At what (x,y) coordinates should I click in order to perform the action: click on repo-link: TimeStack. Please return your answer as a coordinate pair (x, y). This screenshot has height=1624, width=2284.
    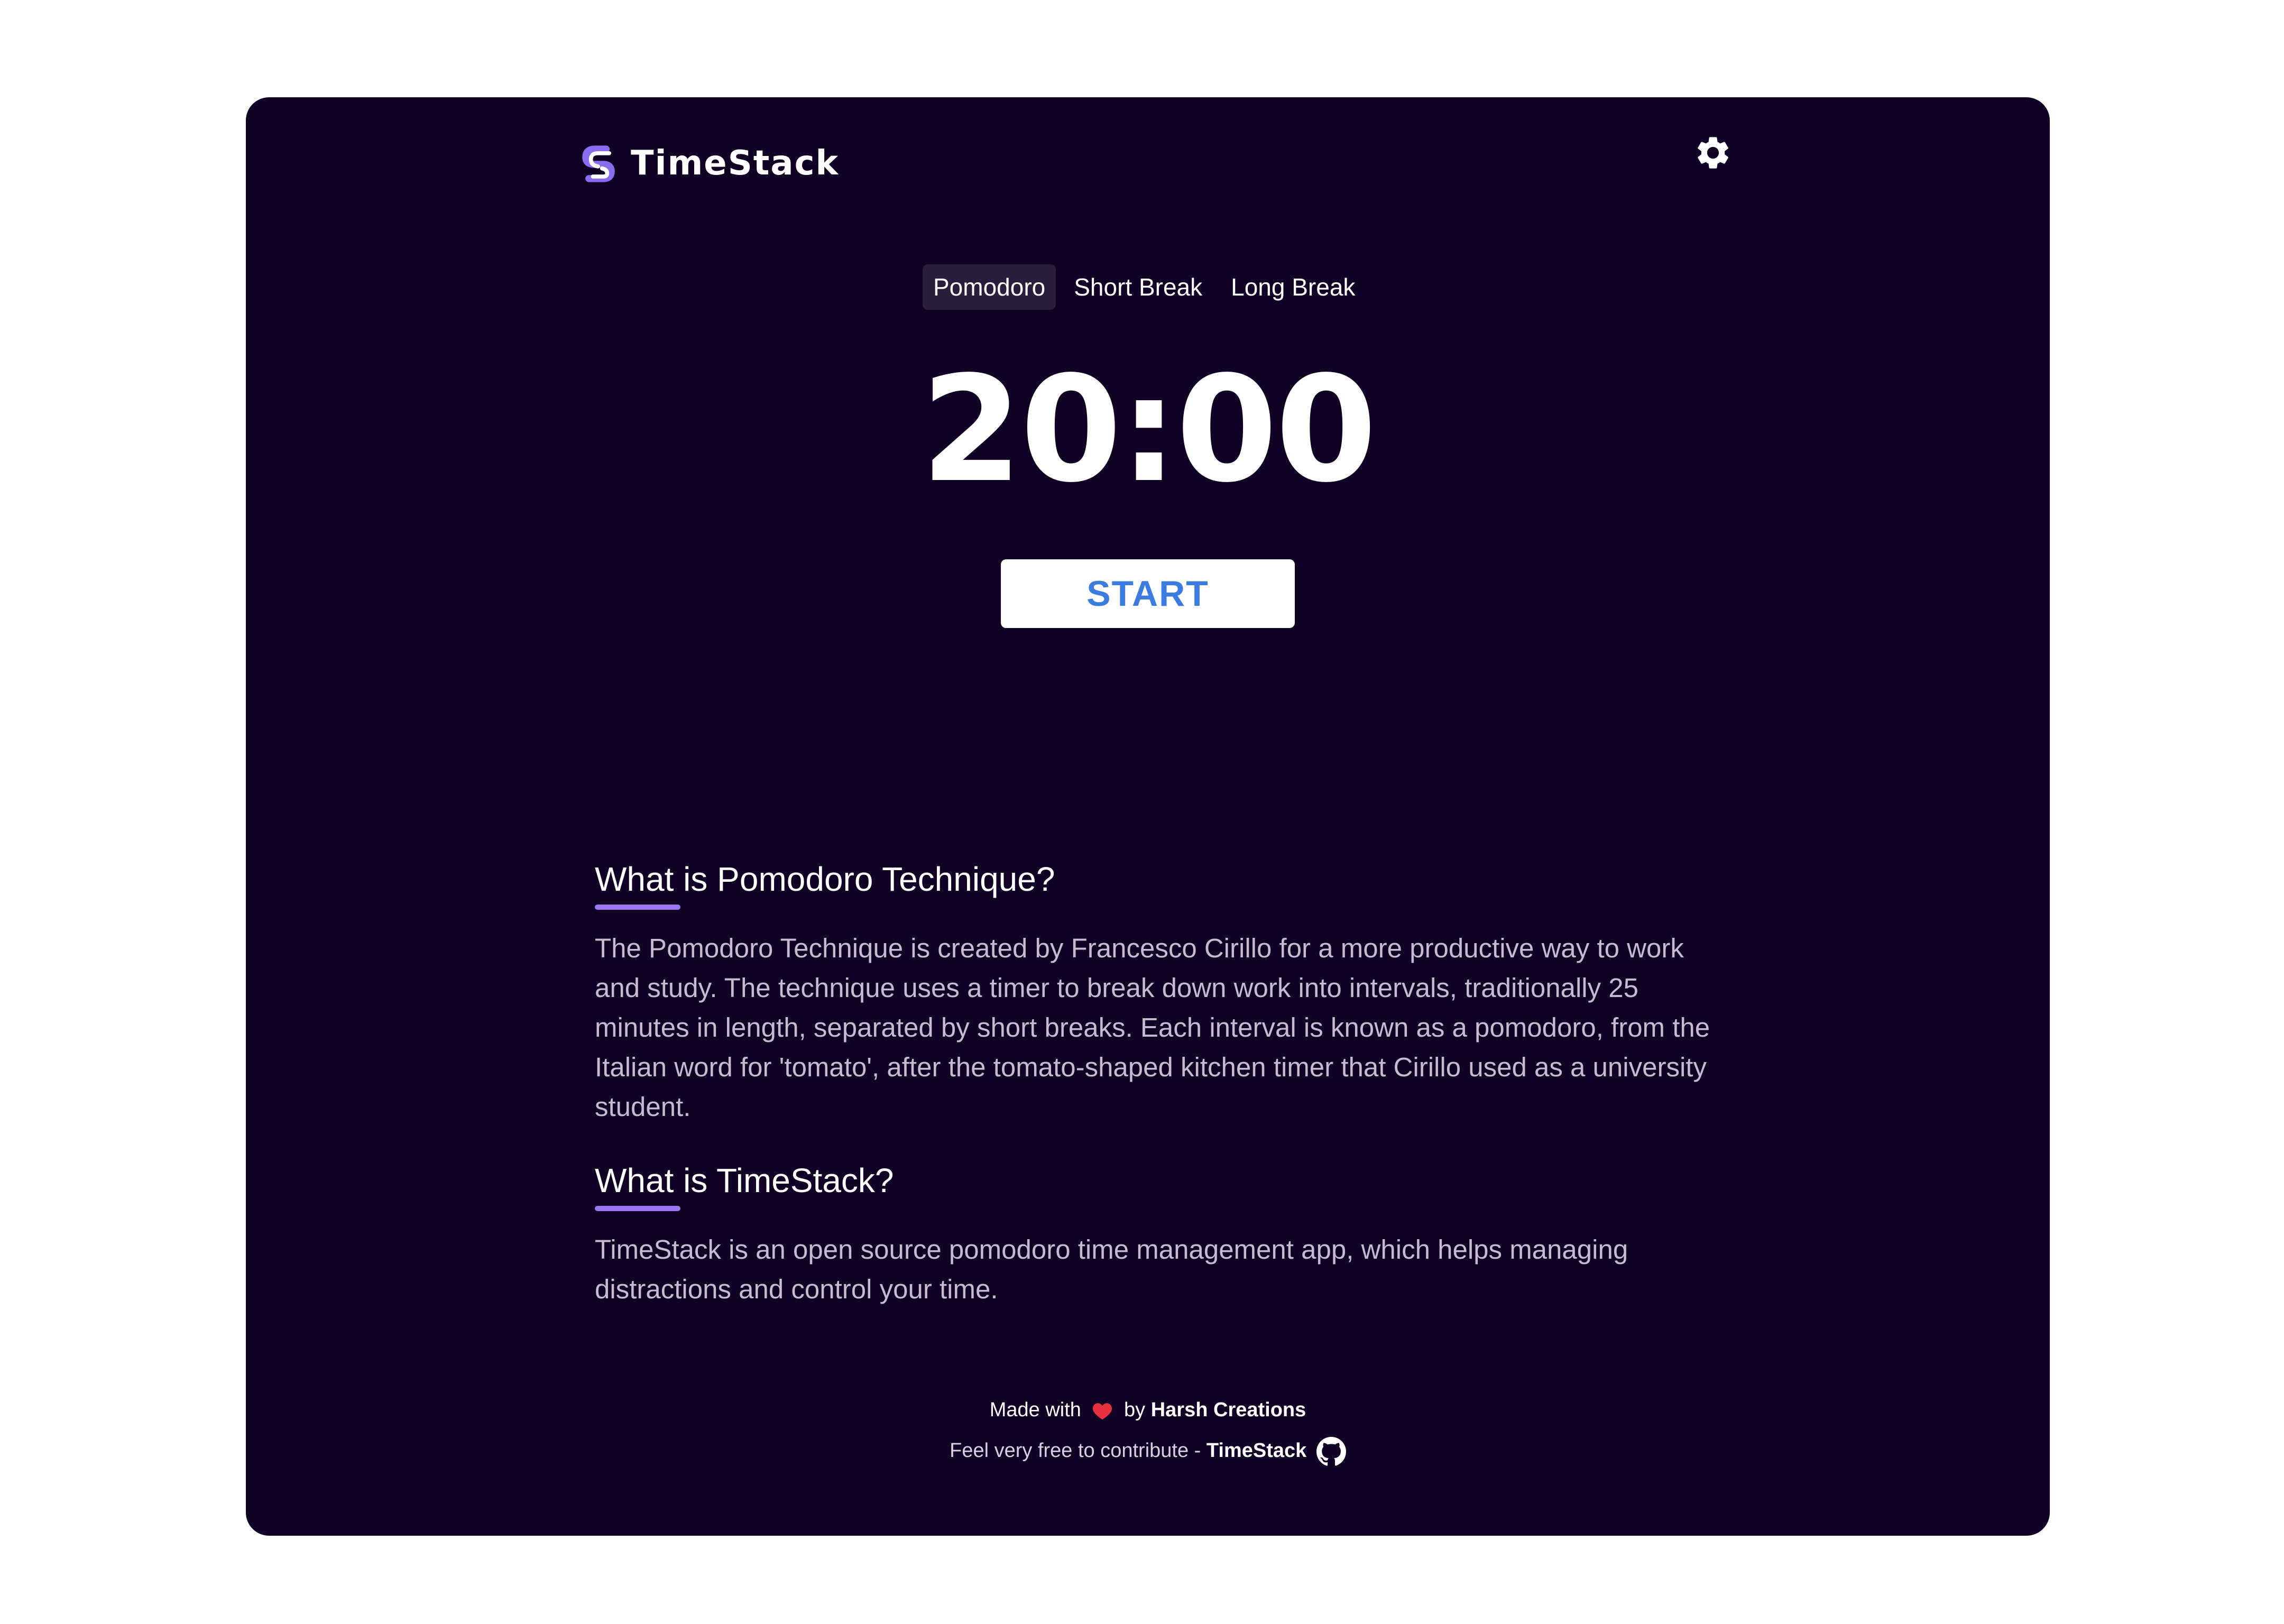
    Looking at the image, I should click on (1256, 1451).